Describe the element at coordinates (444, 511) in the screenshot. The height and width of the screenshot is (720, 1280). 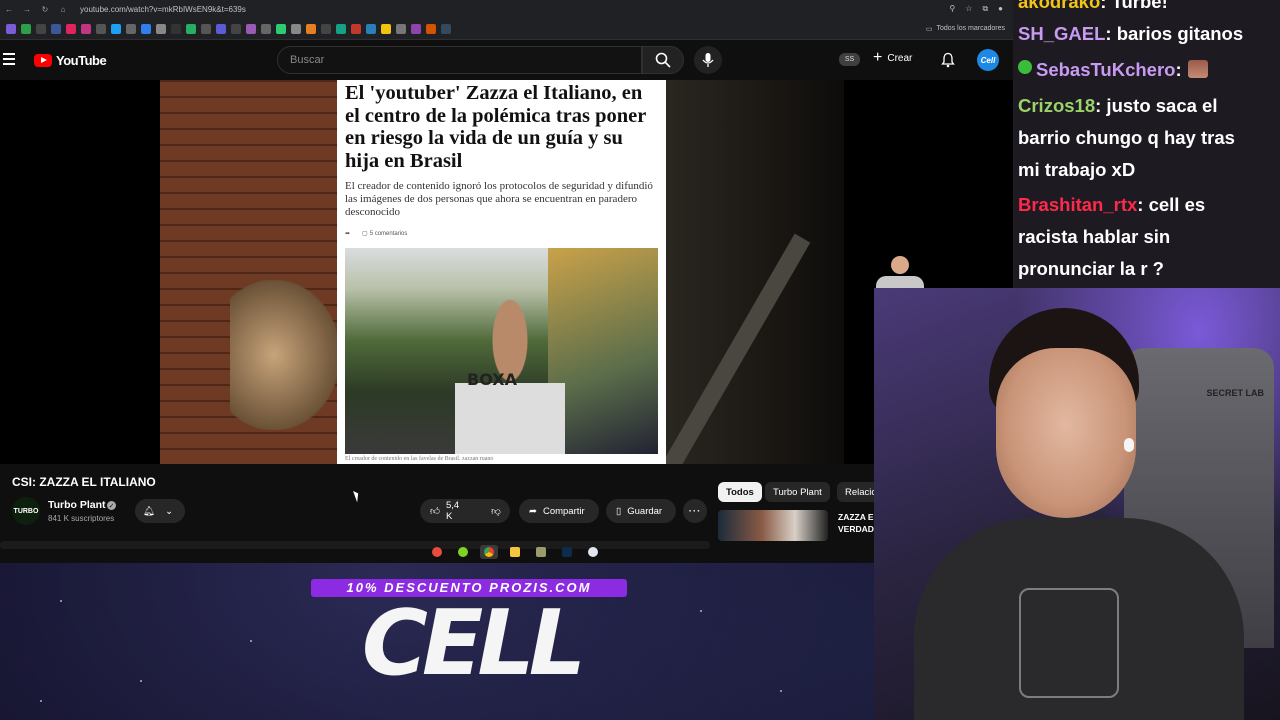
I see `like-button: 👍︎ 5,4 K` at that location.